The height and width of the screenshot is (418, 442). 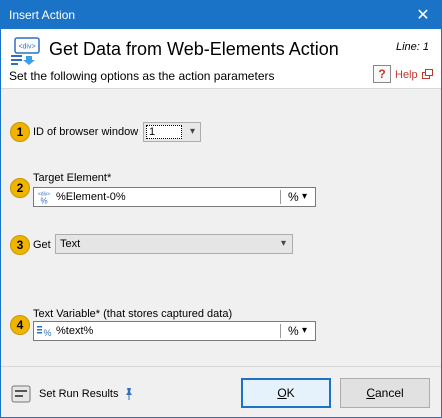 I want to click on element-icon: <div> %, so click(x=44, y=198).